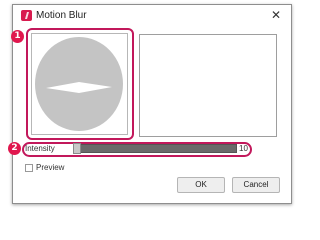 This screenshot has width=320, height=240. I want to click on preview-checkbox, so click(29, 168).